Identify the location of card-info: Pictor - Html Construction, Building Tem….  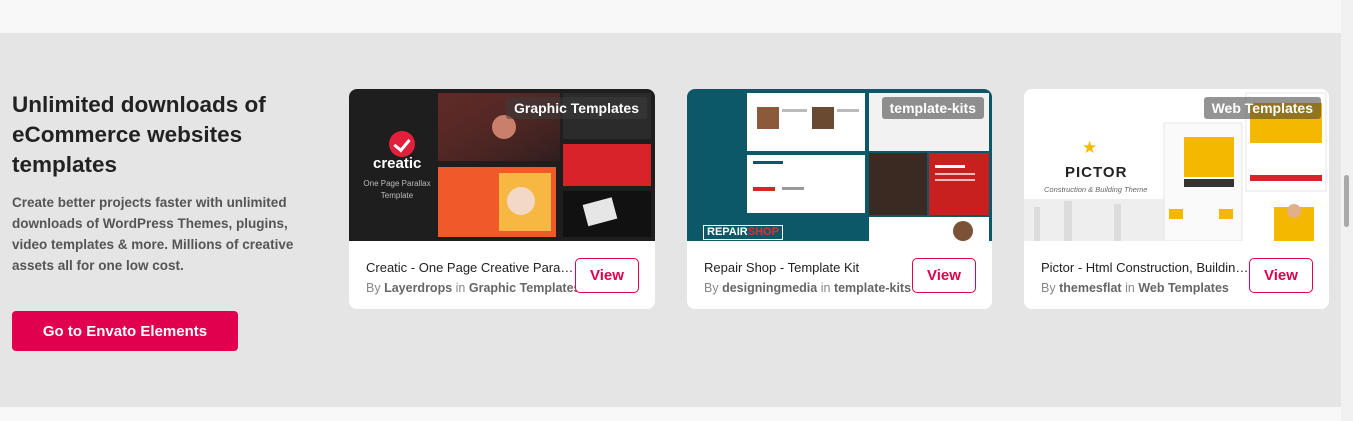
(1146, 278).